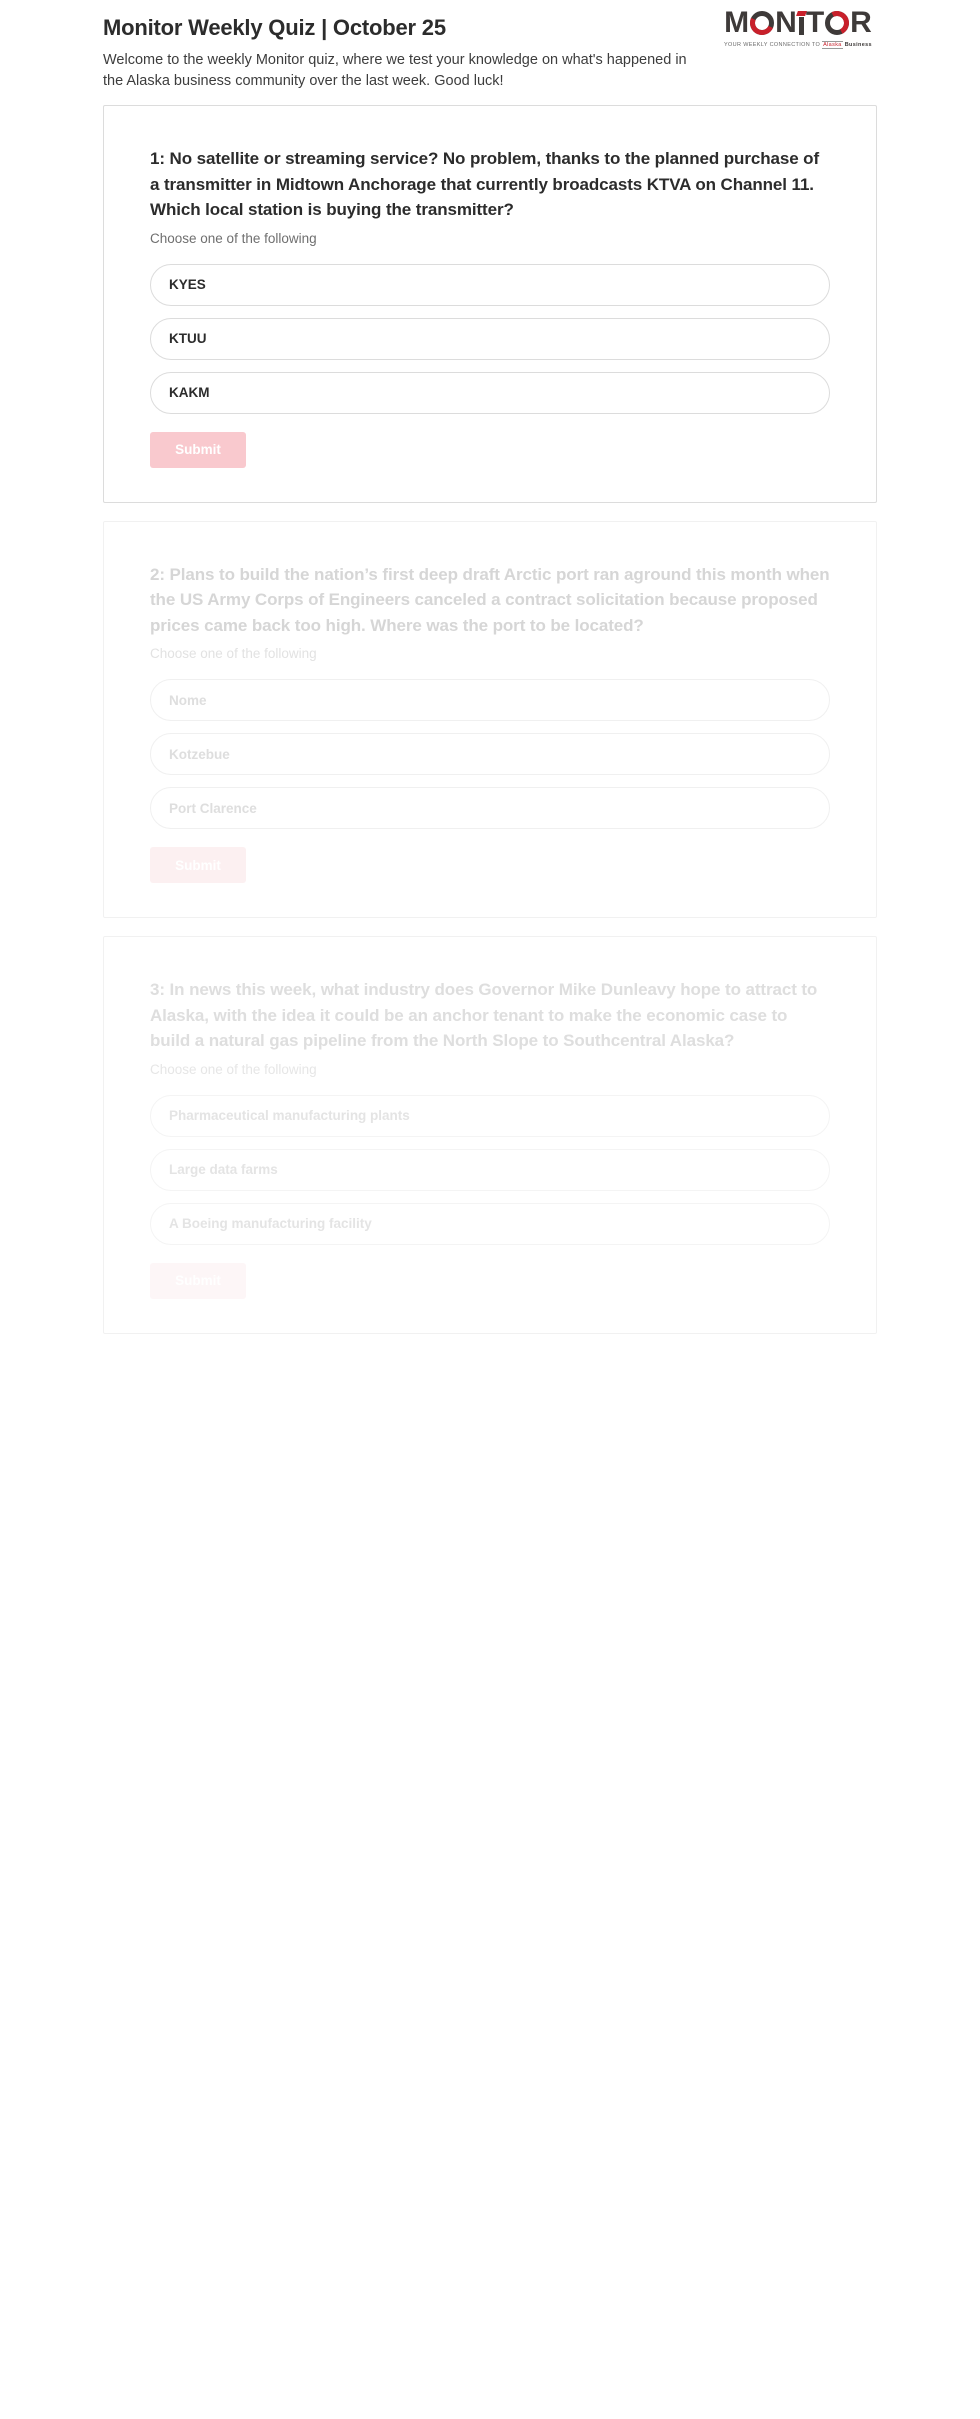 This screenshot has height=2419, width=980. What do you see at coordinates (801, 26) in the screenshot?
I see `logo-i-stem` at bounding box center [801, 26].